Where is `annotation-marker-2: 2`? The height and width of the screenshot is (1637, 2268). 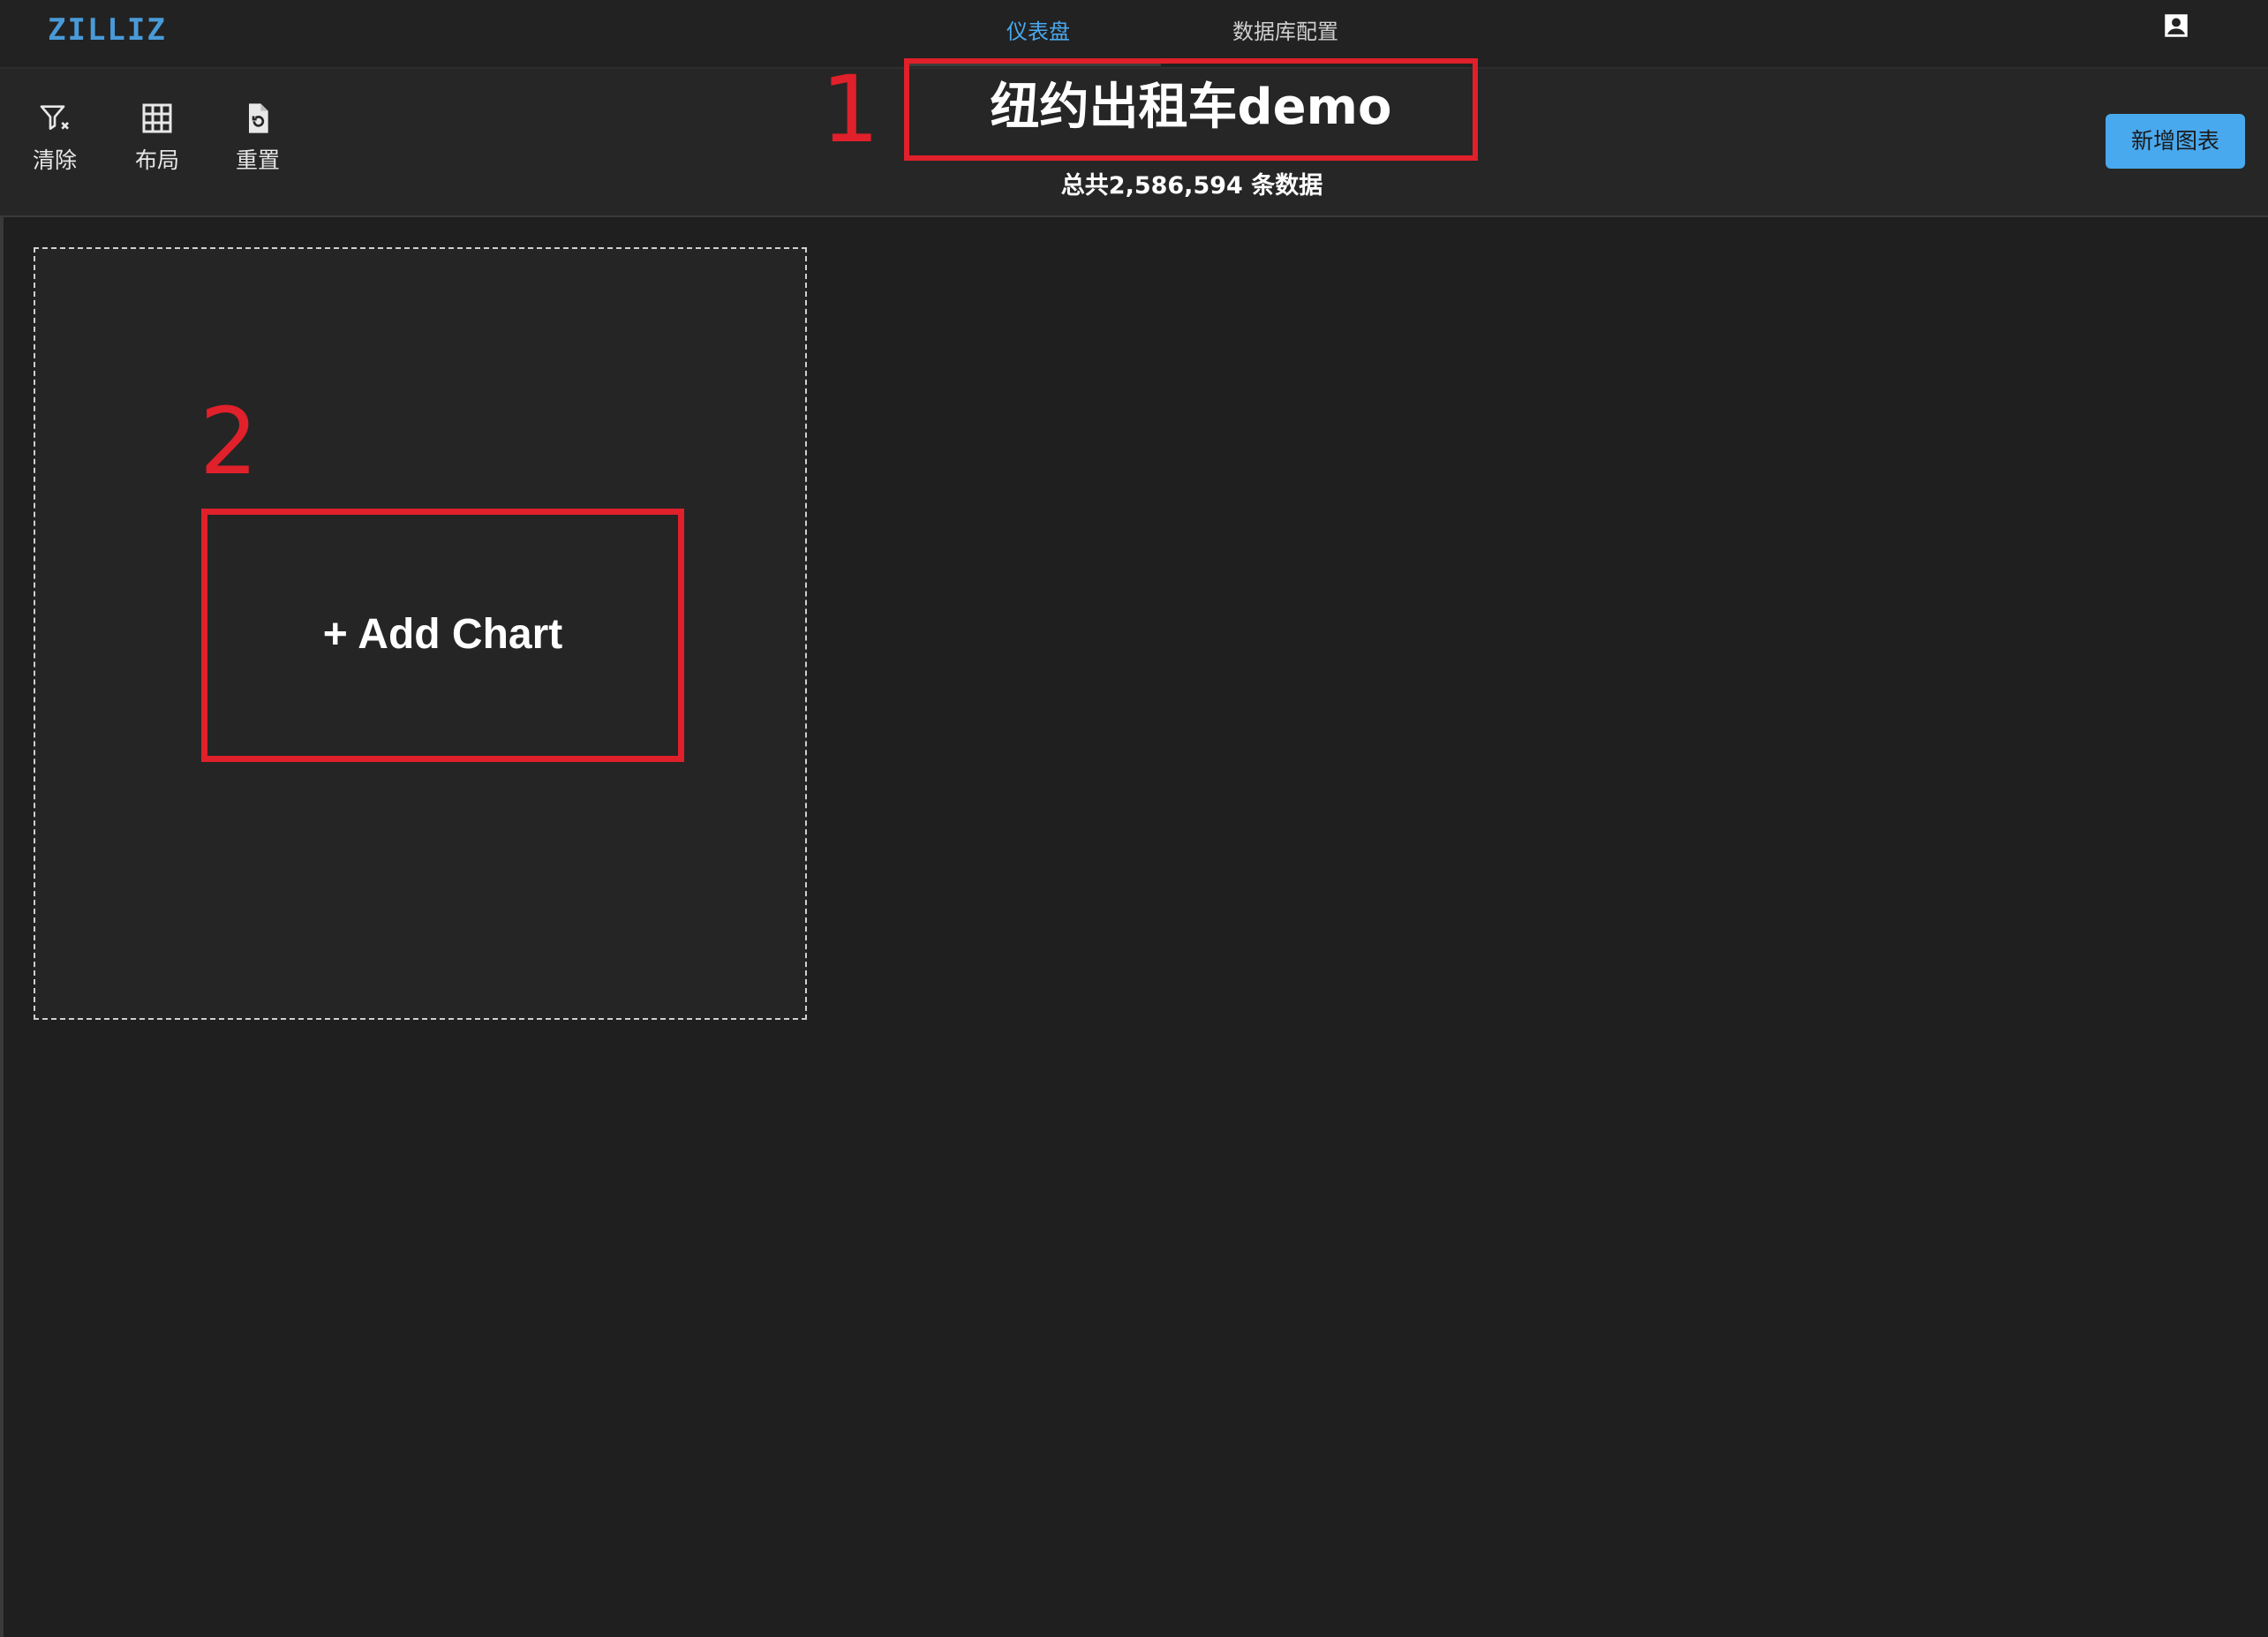 annotation-marker-2: 2 is located at coordinates (229, 441).